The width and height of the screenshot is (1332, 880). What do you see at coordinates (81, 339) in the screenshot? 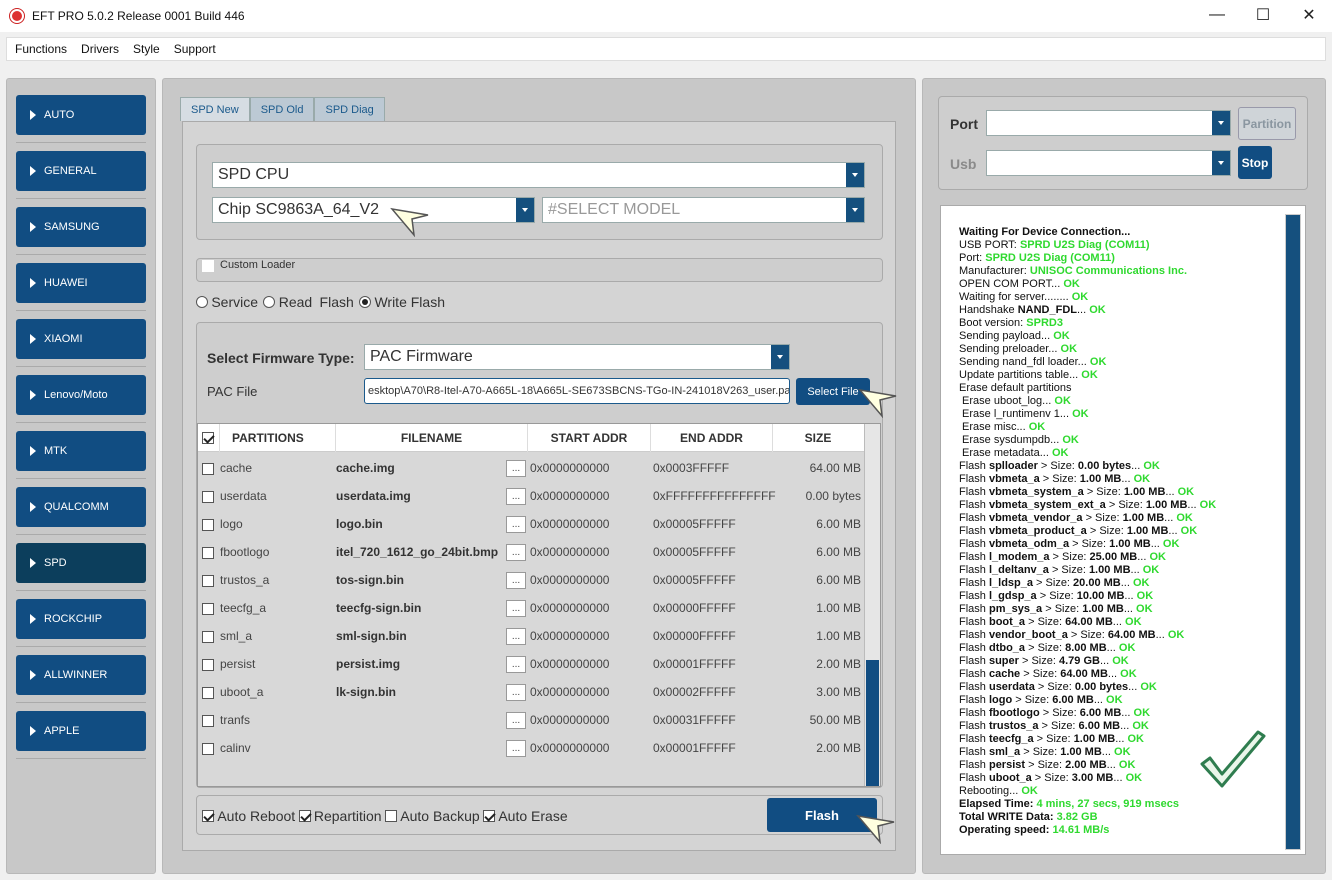
I see `sidebar-item-xiaomi: XIAOMI` at bounding box center [81, 339].